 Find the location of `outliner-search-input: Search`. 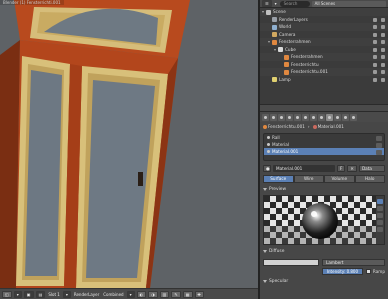

outliner-search-input: Search is located at coordinates (294, 3).